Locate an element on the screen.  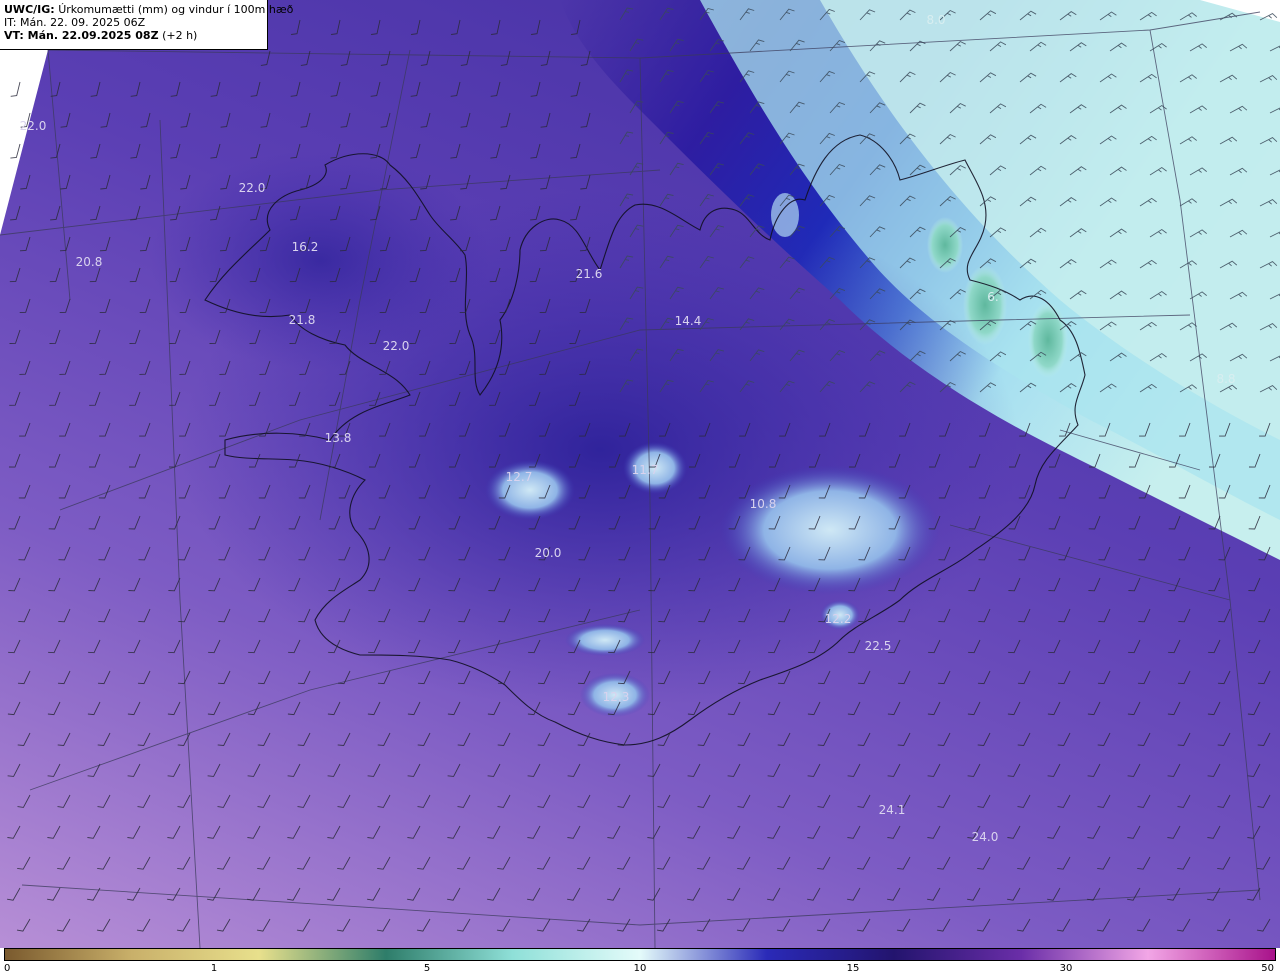
field-value-label: 24.0 is located at coordinates (985, 837).